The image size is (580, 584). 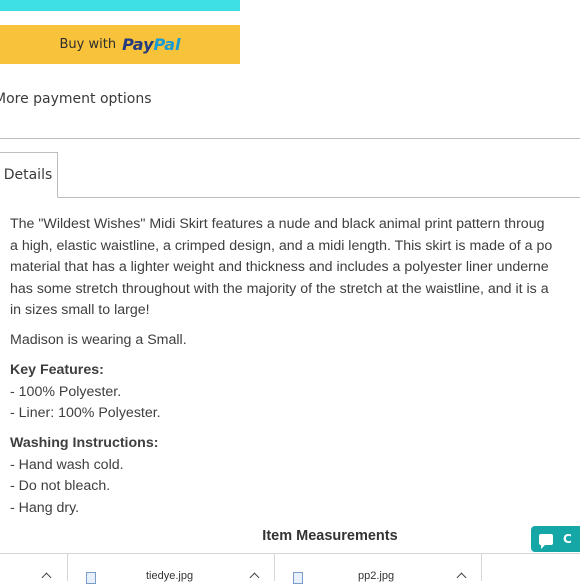 What do you see at coordinates (57, 370) in the screenshot?
I see `key-features-heading: Key Features:` at bounding box center [57, 370].